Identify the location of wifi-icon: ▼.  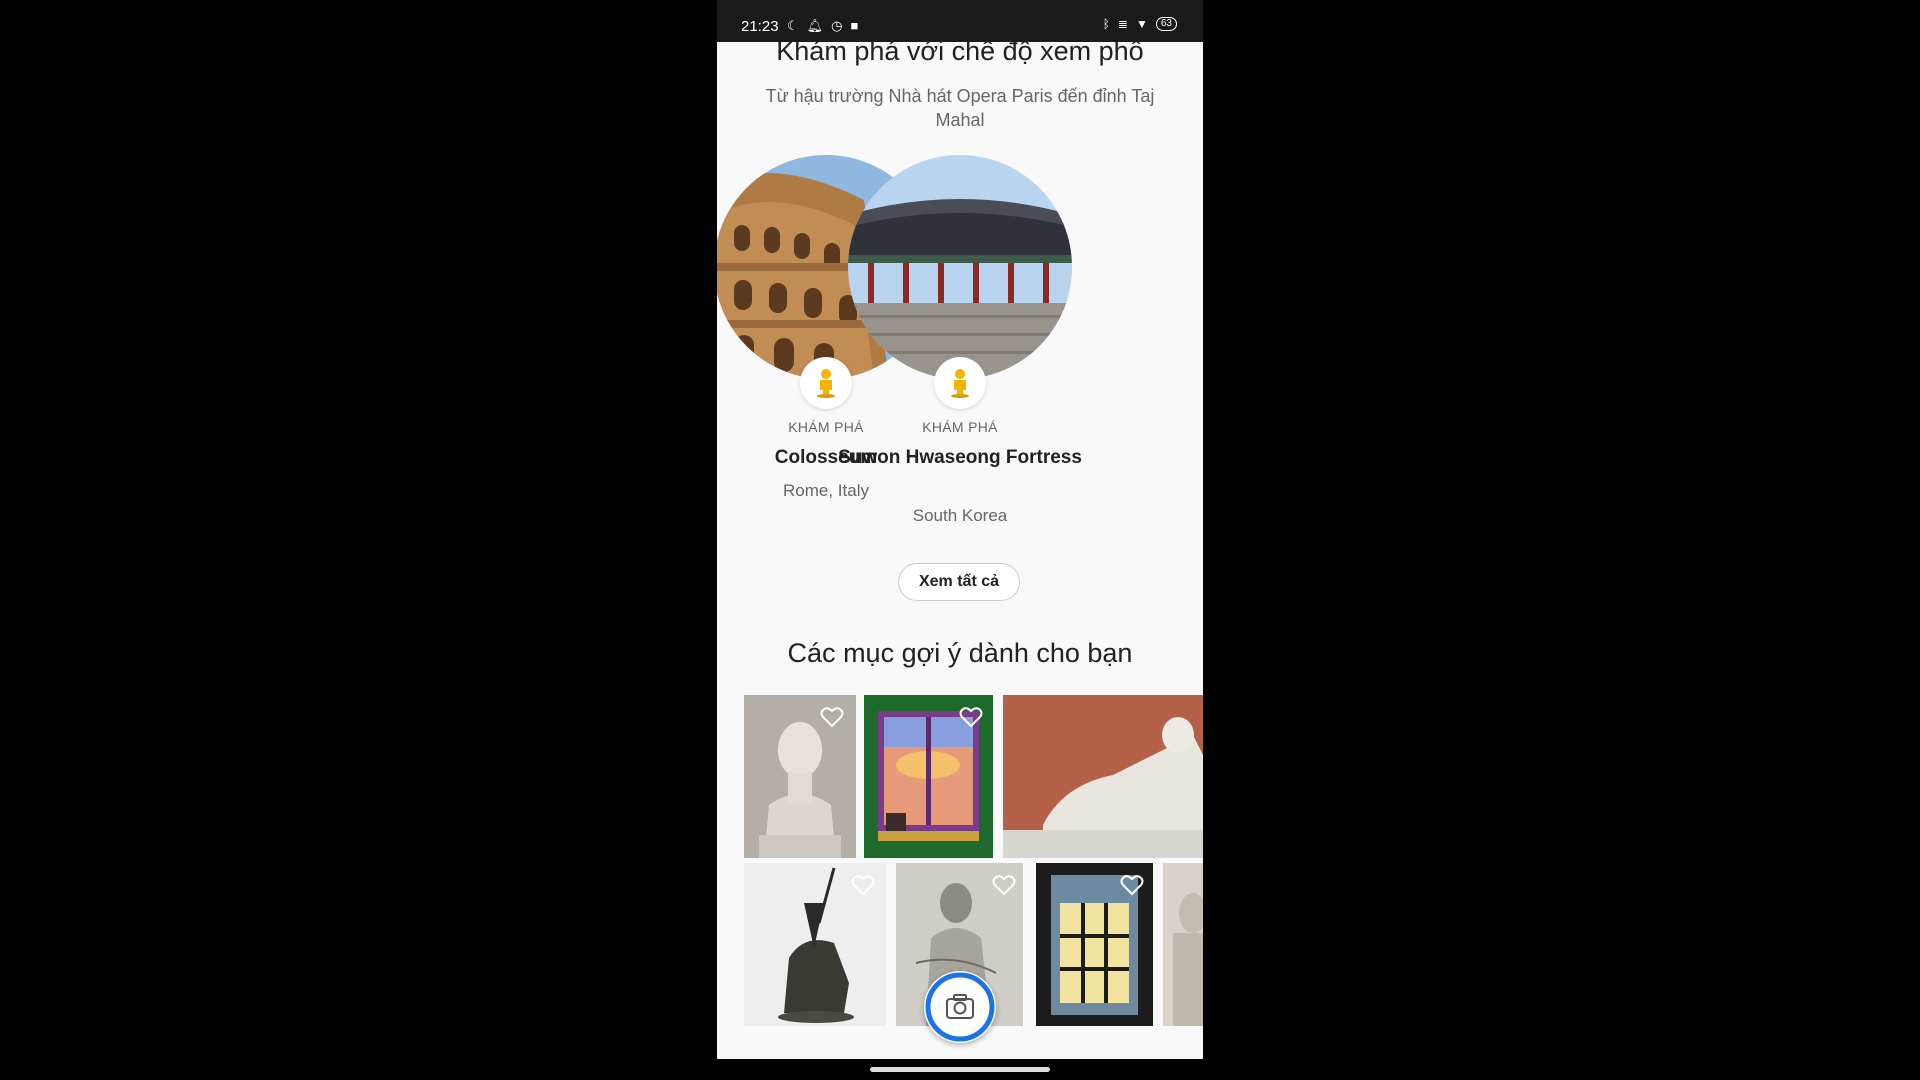
(1141, 24).